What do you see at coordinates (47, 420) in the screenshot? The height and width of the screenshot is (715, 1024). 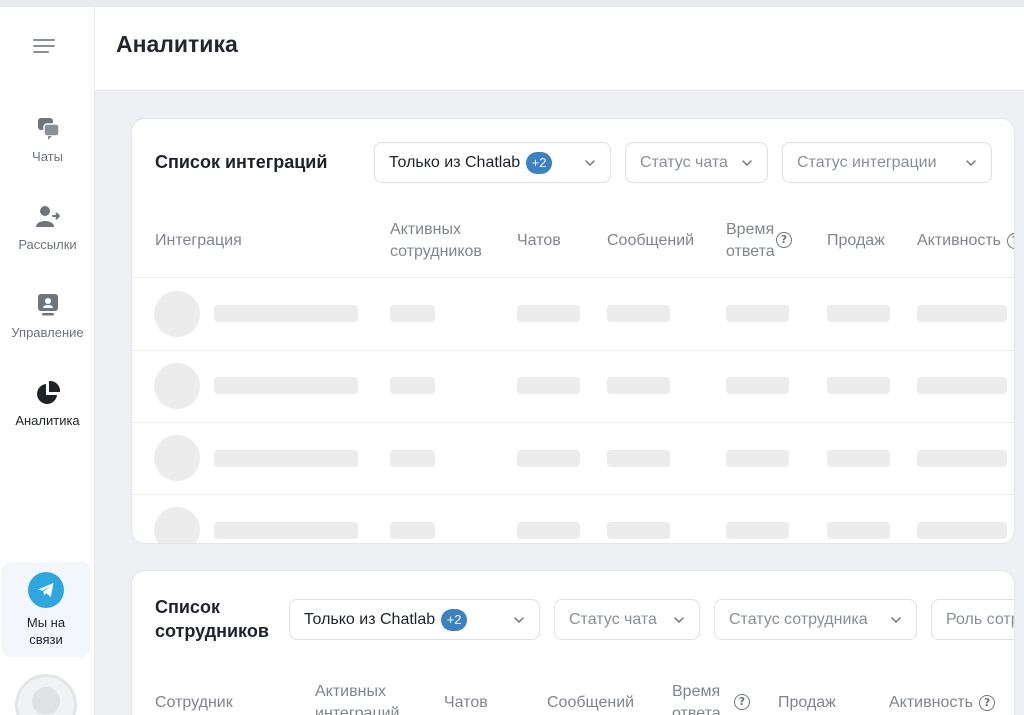 I see `sidebar-item-label: Аналитика` at bounding box center [47, 420].